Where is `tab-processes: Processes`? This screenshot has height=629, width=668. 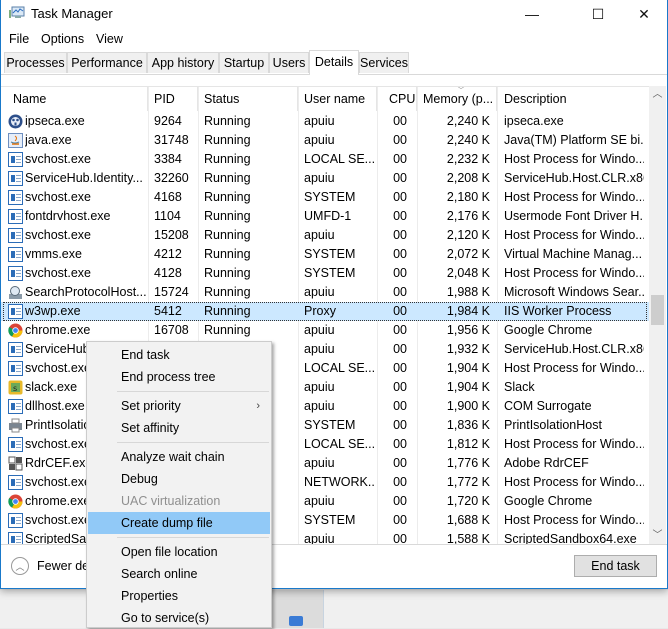
tab-processes: Processes is located at coordinates (35, 62).